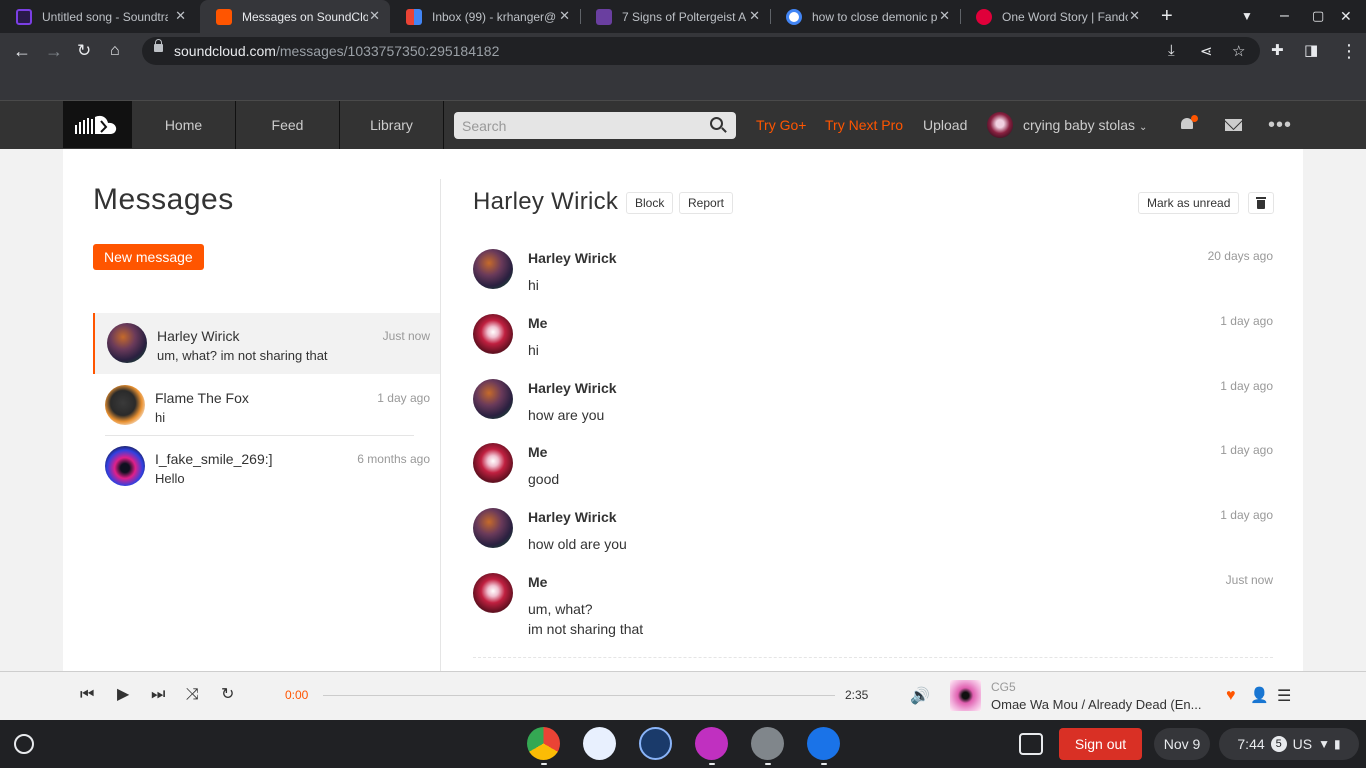  Describe the element at coordinates (266, 405) in the screenshot. I see `conversation-item-flame-the-fox: Flame The Fox hi 1 day ago` at that location.